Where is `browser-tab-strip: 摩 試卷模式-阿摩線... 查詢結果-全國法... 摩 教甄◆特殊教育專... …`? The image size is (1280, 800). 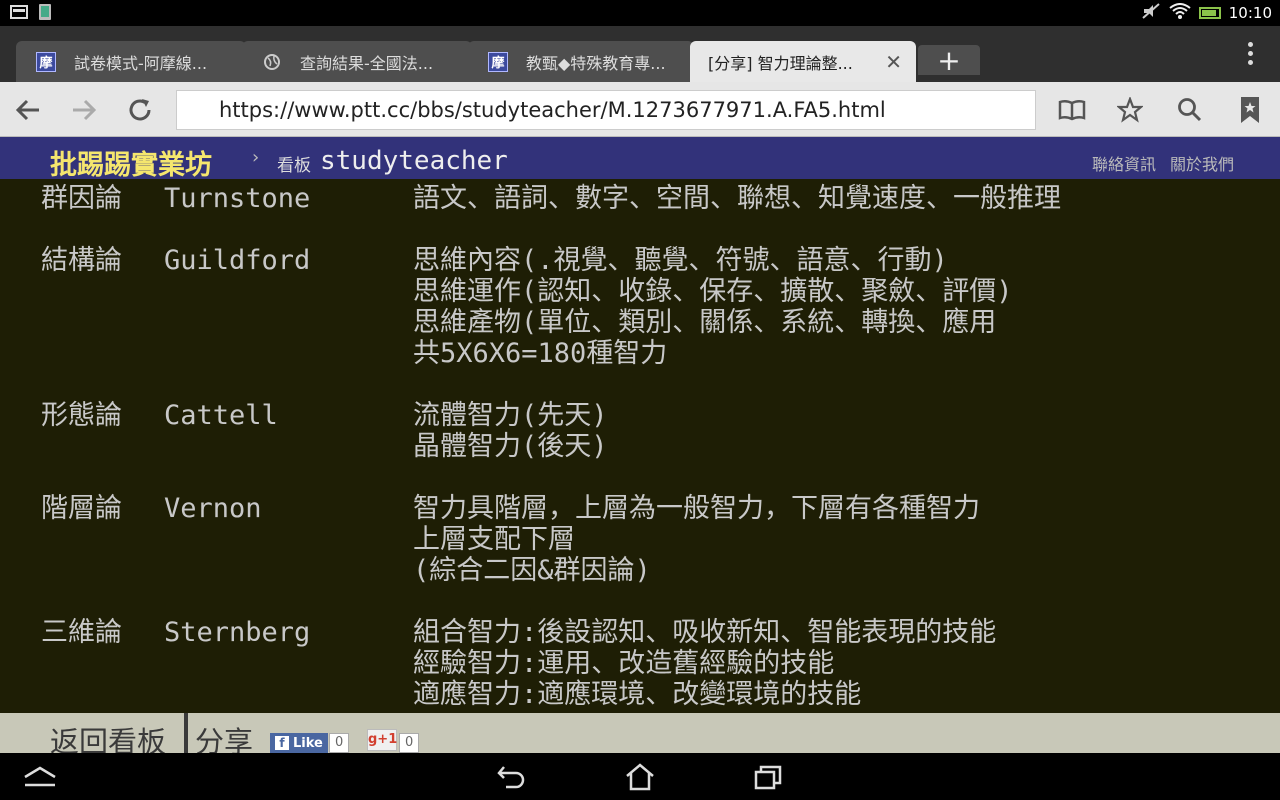 browser-tab-strip: 摩 試卷模式-阿摩線... 查詢結果-全國法... 摩 教甄◆特殊教育專... … is located at coordinates (640, 54).